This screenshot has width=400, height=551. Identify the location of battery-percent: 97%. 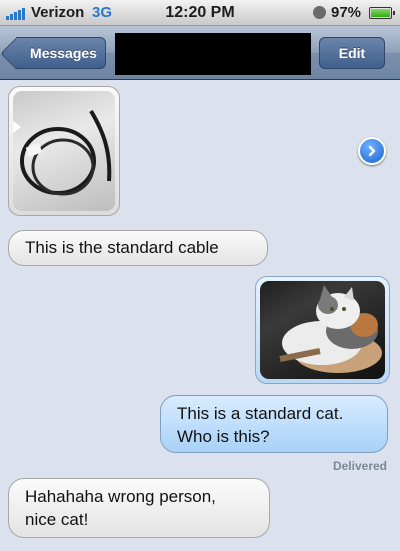
(346, 12).